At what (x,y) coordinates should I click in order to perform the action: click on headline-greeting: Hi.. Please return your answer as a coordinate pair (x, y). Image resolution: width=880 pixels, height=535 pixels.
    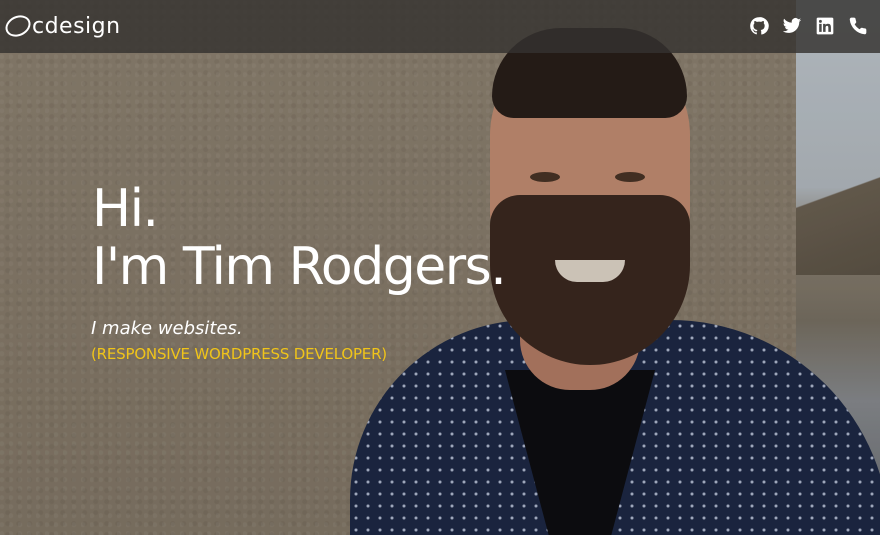
    Looking at the image, I should click on (125, 209).